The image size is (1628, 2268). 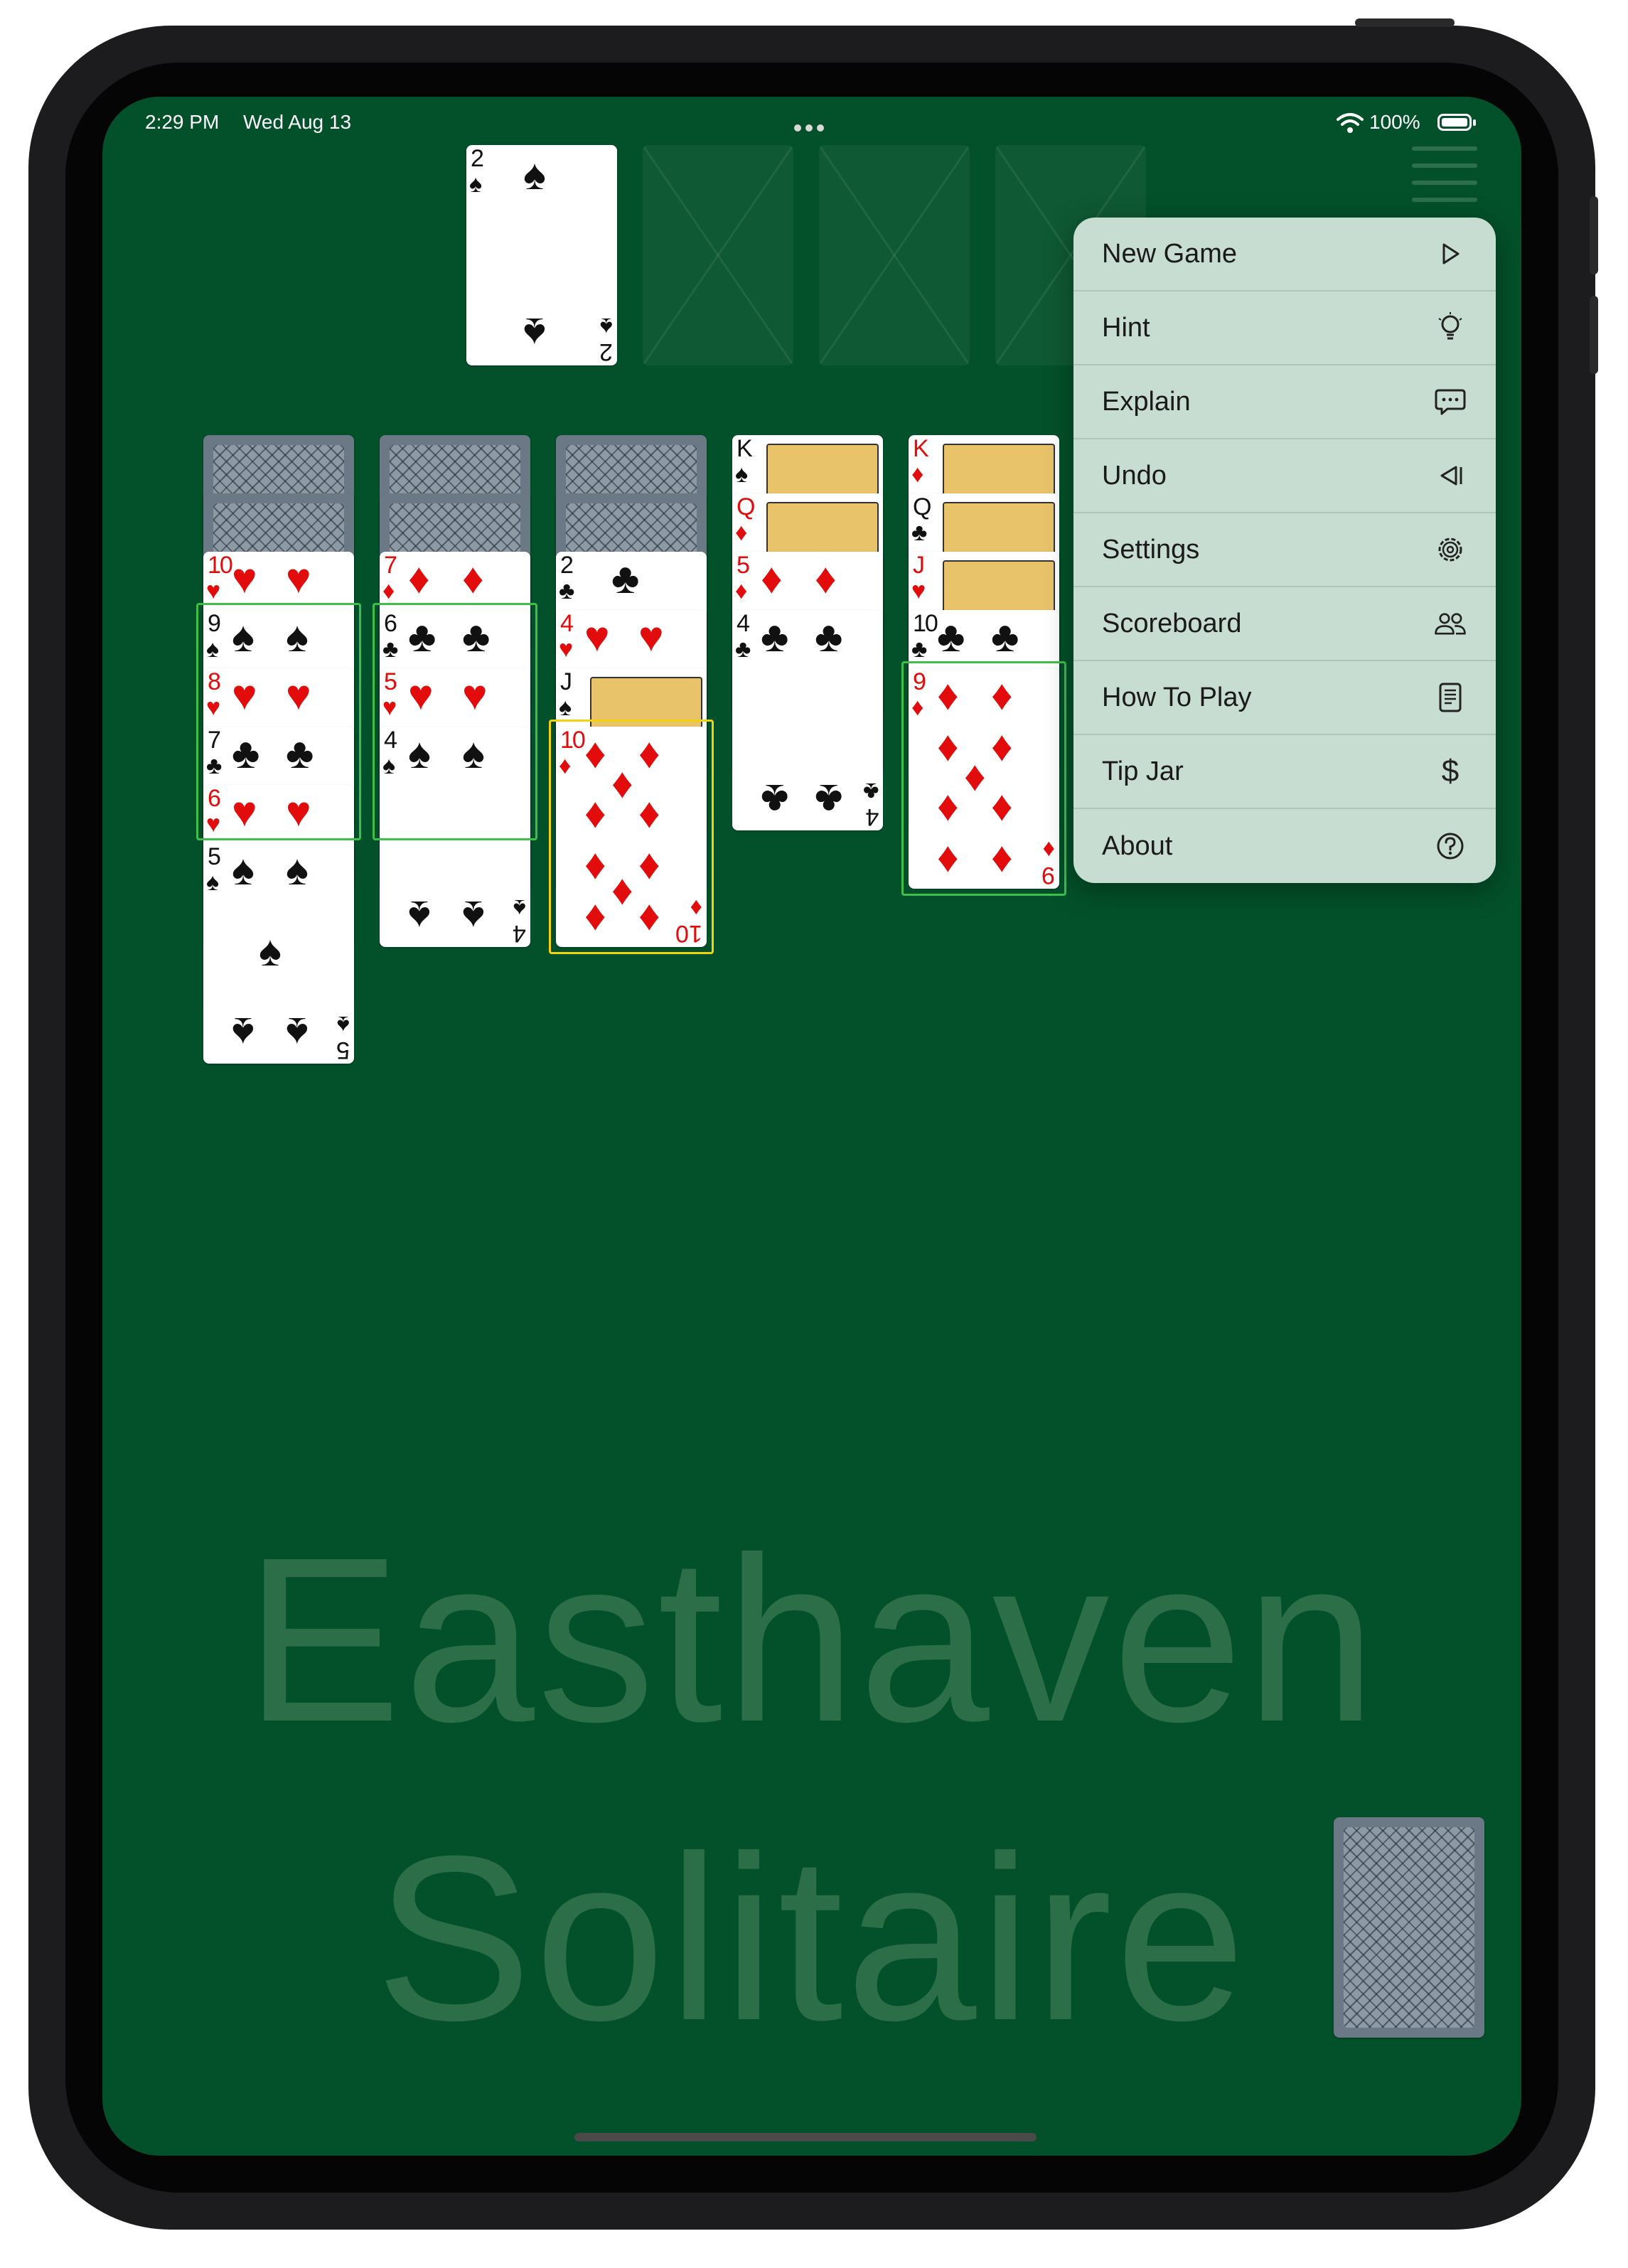 I want to click on menu-item-new-game: New Game, so click(x=1284, y=254).